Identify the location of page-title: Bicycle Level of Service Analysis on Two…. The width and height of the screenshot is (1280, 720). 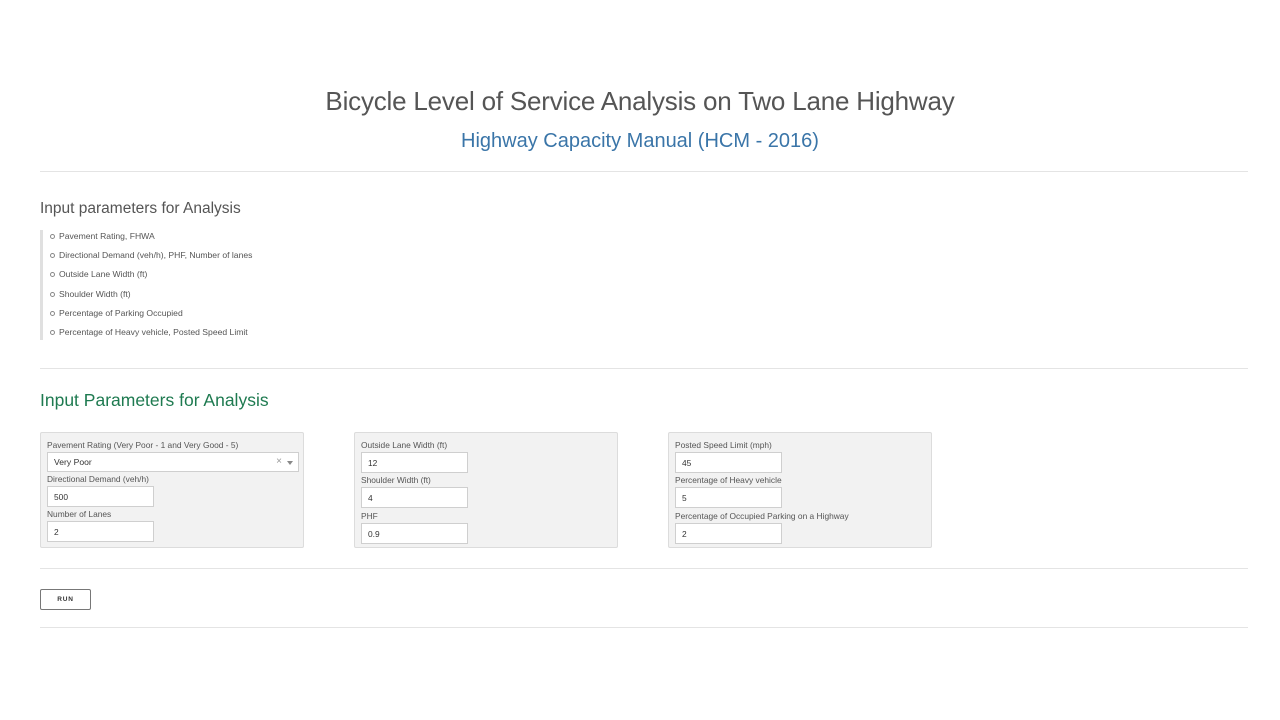
(640, 101).